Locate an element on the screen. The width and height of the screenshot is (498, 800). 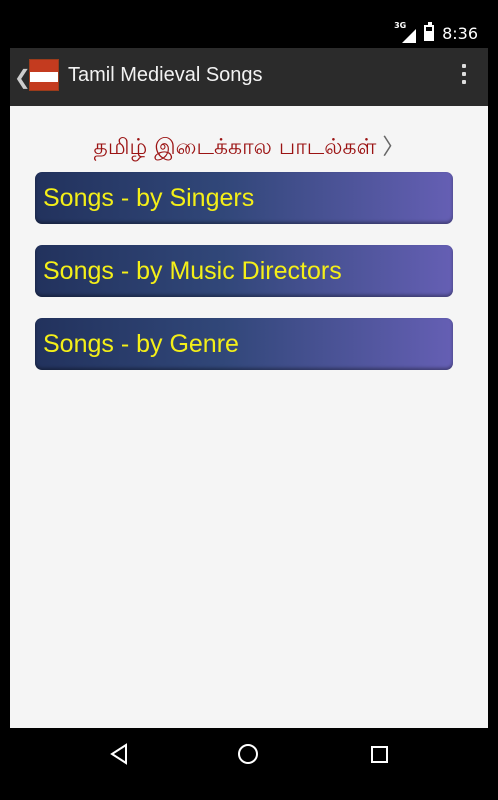
chevron-right-icon: 〉 is located at coordinates (393, 147).